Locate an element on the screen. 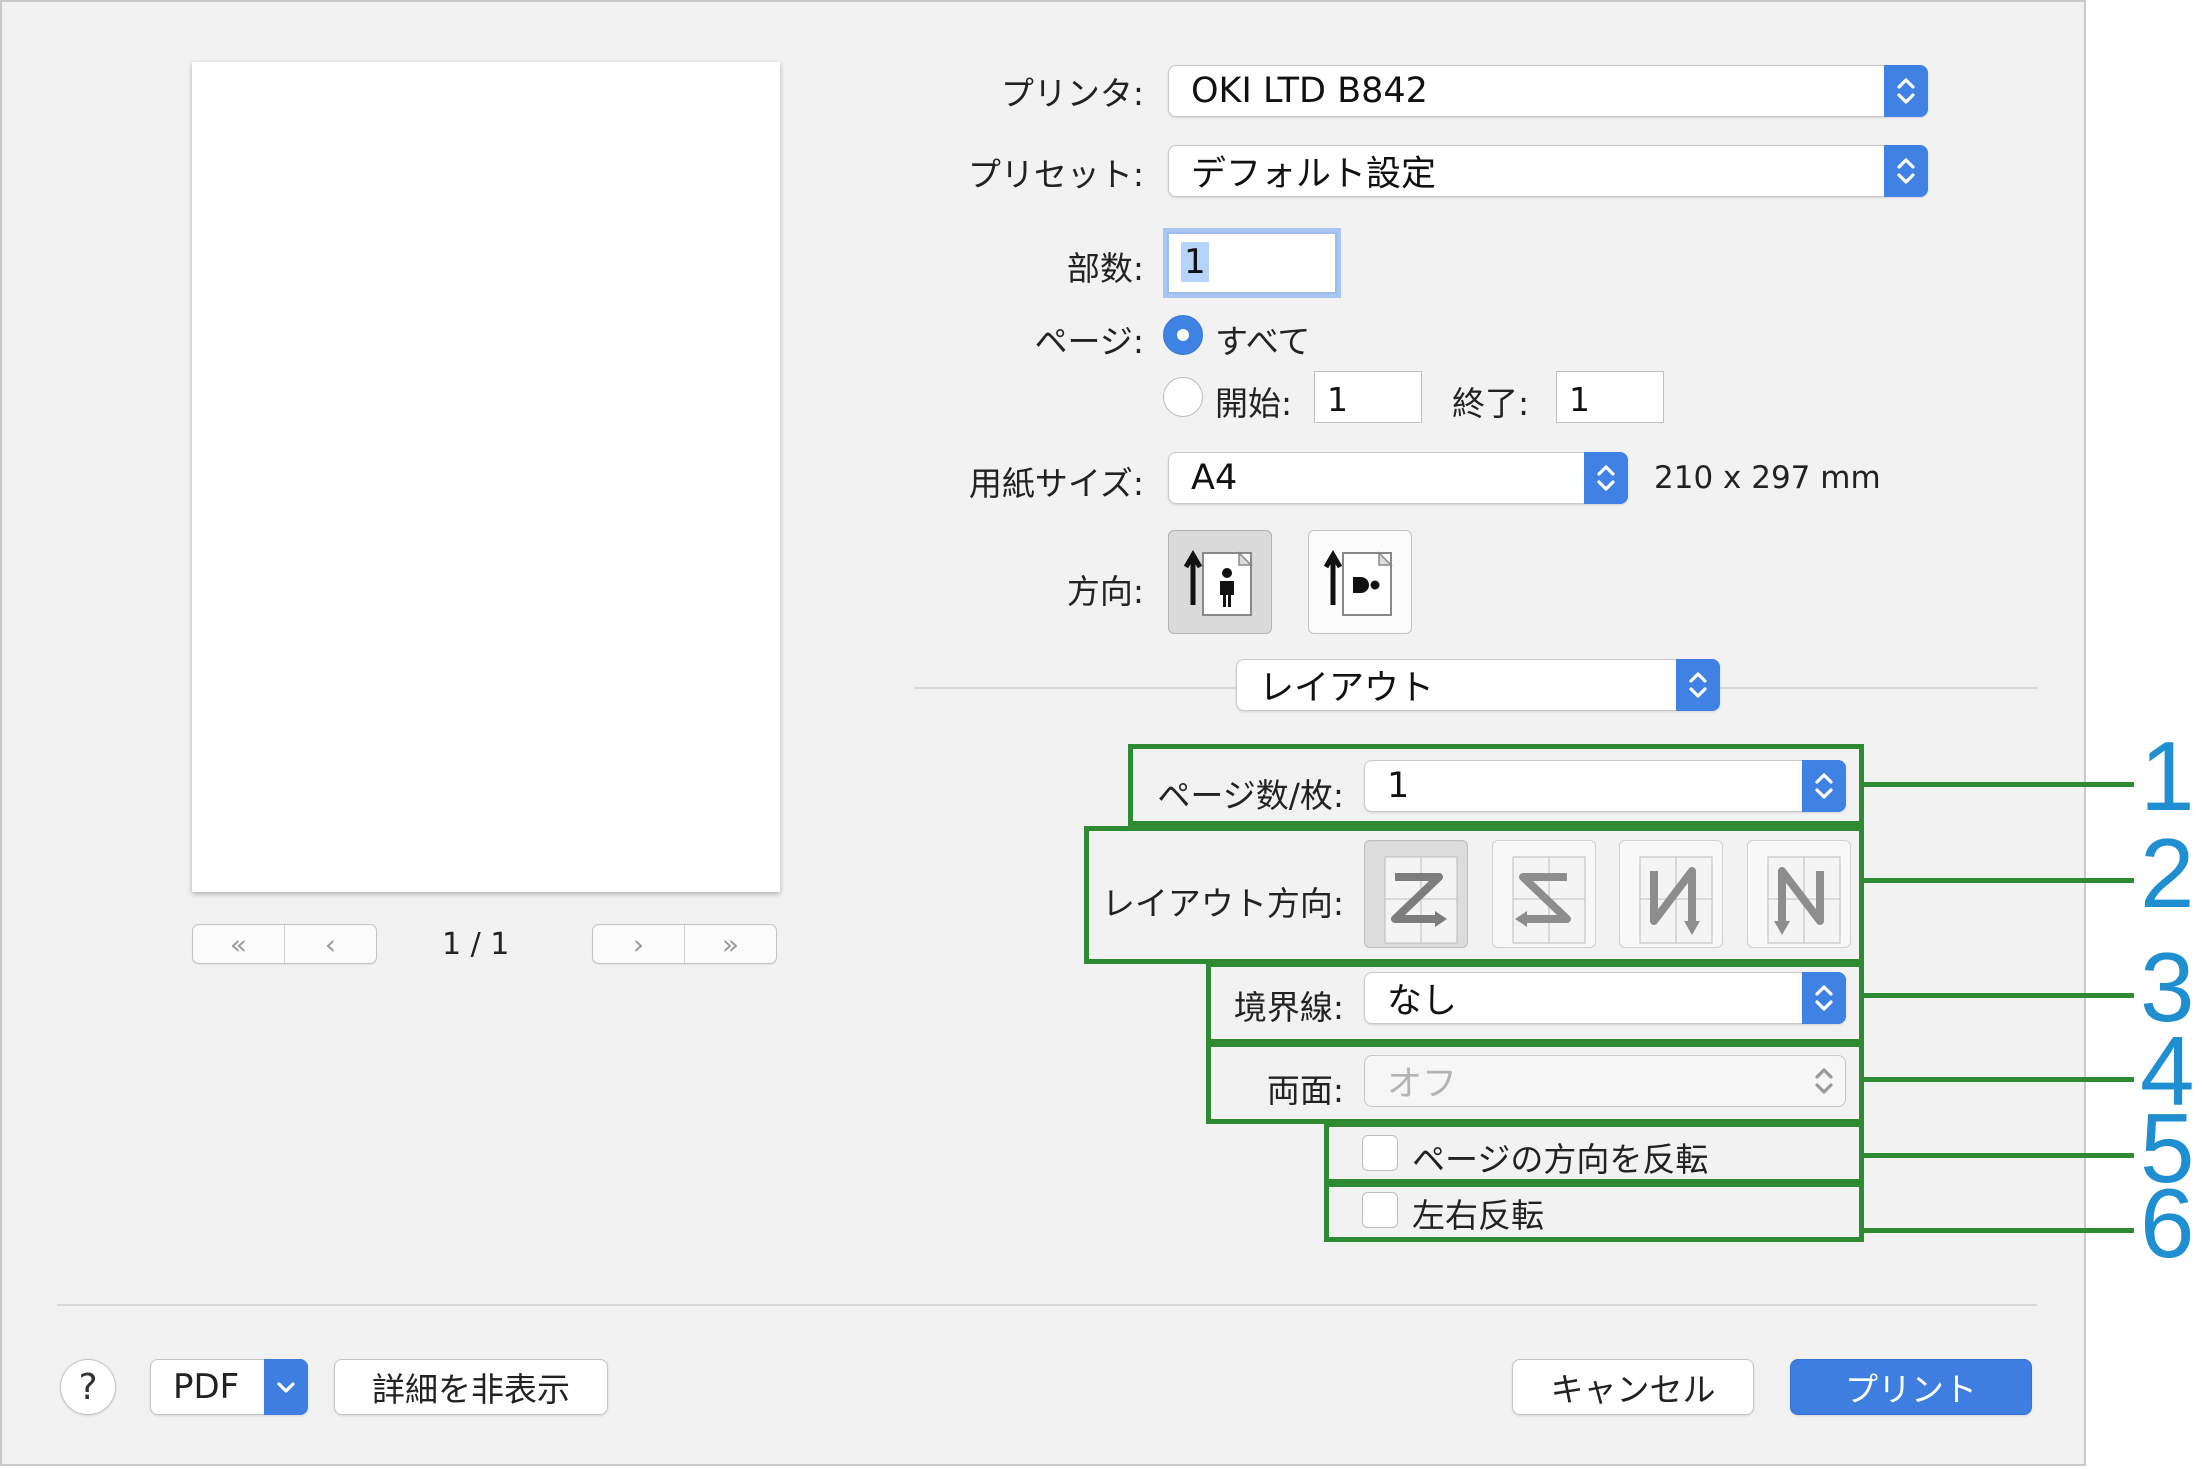 The image size is (2202, 1469). pages-to-value: 1 is located at coordinates (1579, 399).